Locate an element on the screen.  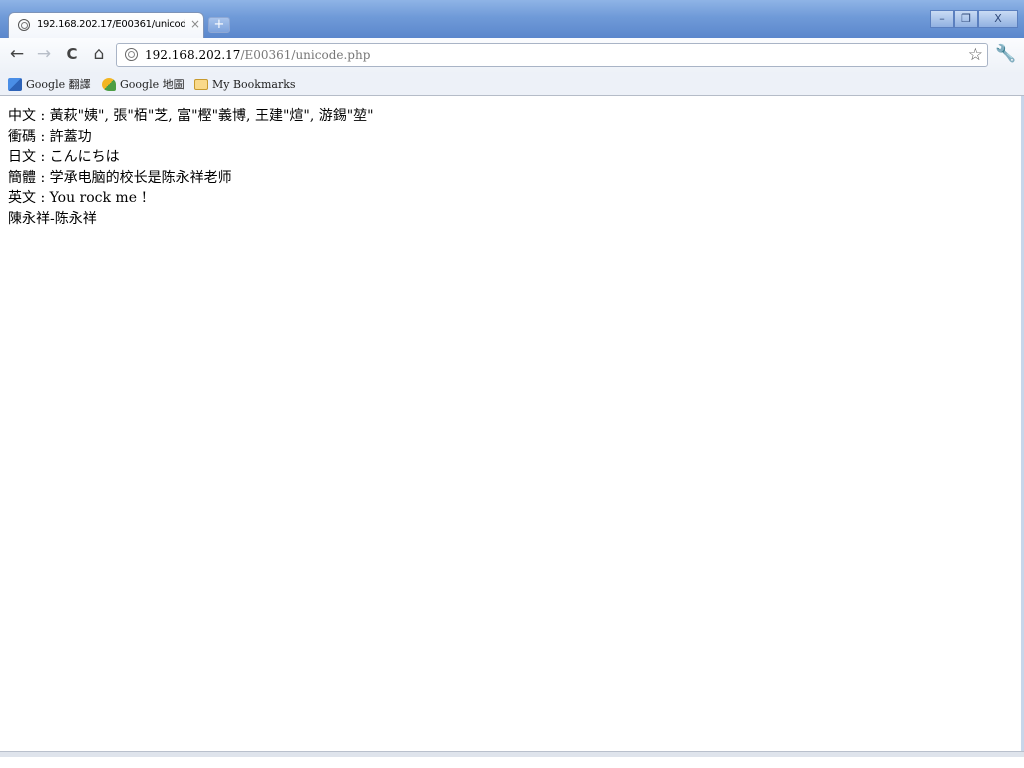
bookmark-my-bookmarks: My Bookmarks is located at coordinates (245, 84).